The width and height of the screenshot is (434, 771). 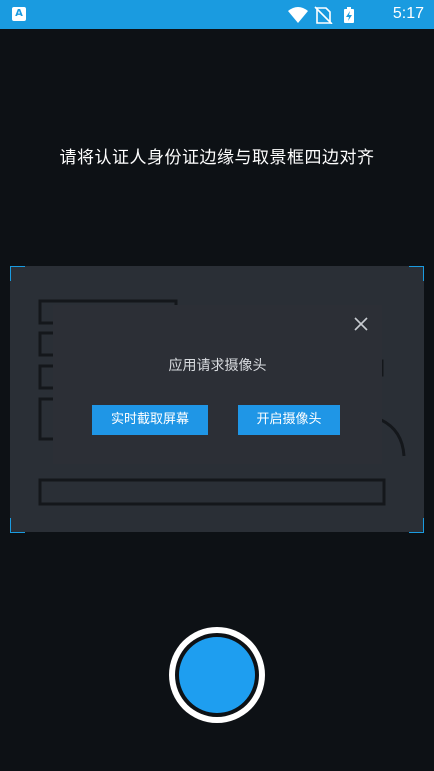 I want to click on status-icons, so click(x=321, y=15).